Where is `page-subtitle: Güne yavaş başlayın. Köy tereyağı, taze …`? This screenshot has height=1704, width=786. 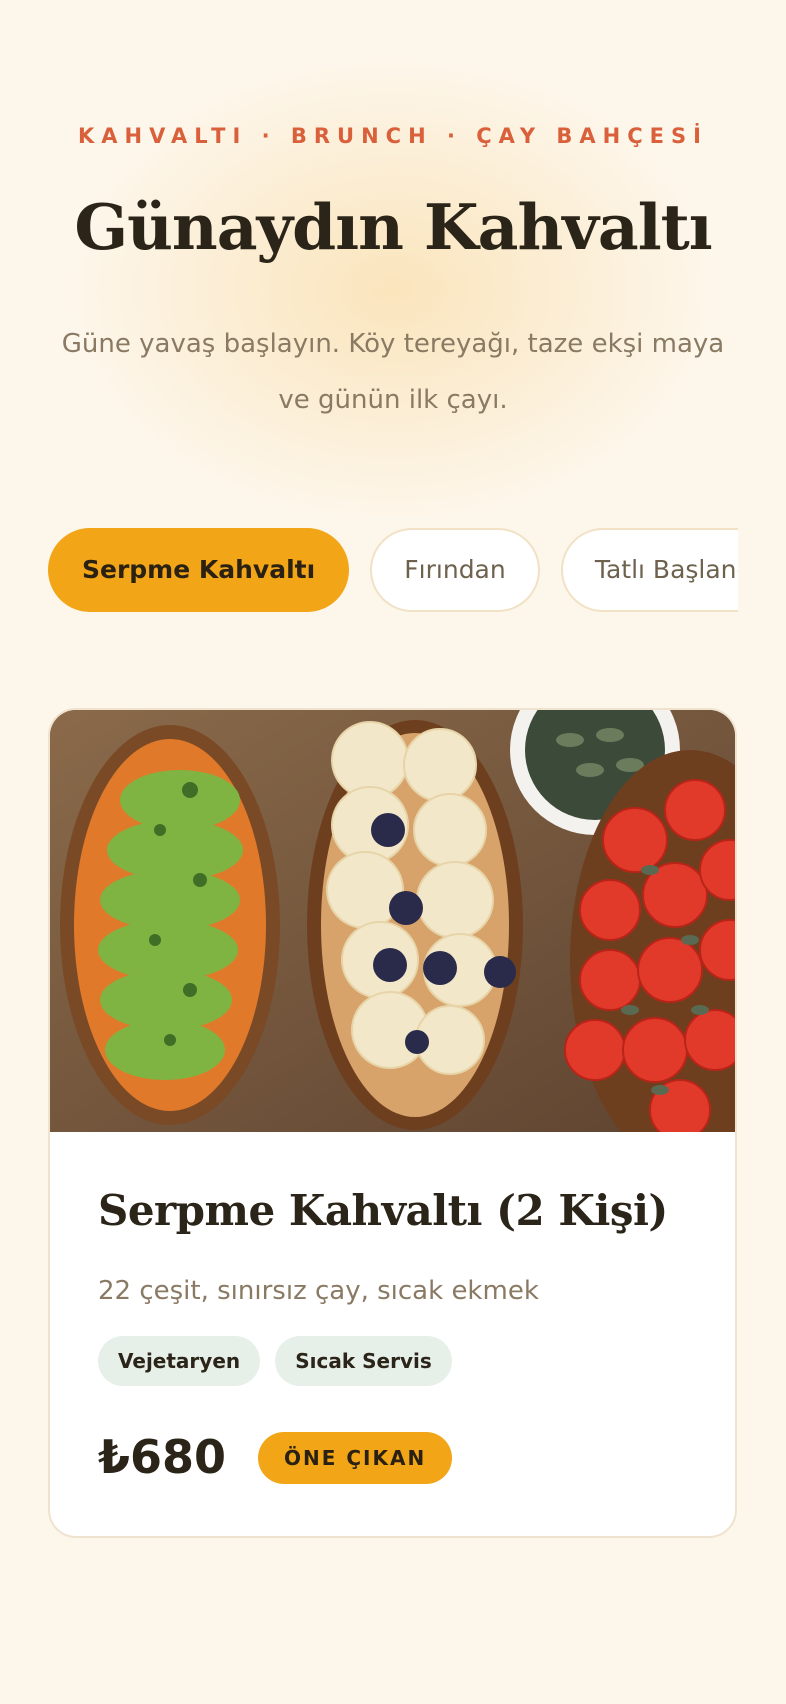
page-subtitle: Güne yavaş başlayın. Köy tereyağı, taze … is located at coordinates (393, 372).